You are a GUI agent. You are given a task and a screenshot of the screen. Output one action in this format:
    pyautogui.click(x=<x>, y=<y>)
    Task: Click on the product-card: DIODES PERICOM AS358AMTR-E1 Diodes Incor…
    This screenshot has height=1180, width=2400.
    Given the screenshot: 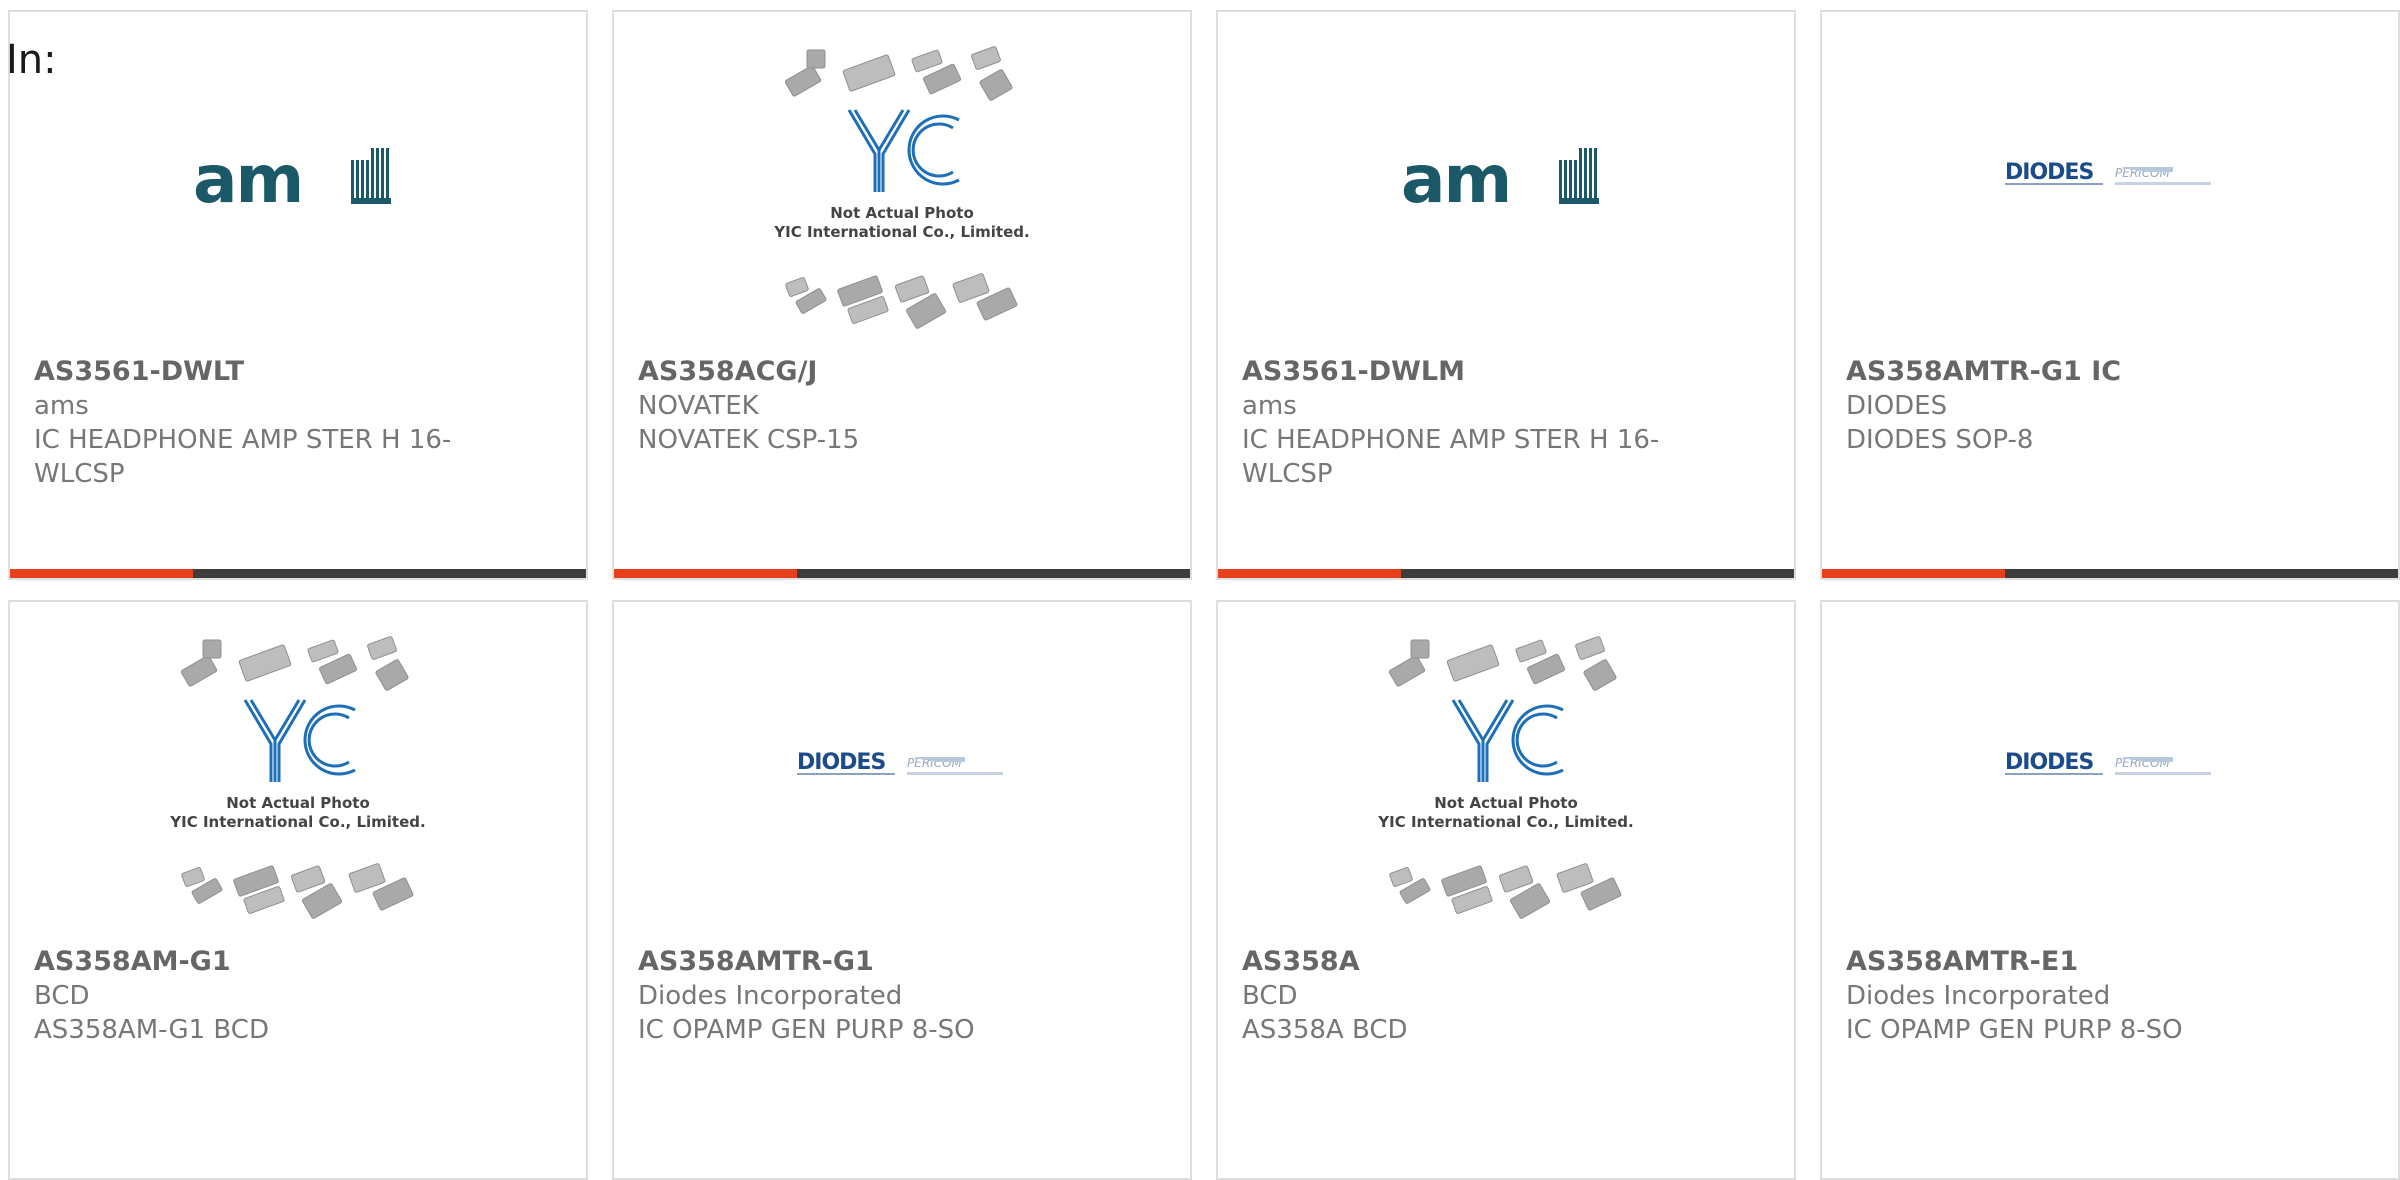 What is the action you would take?
    pyautogui.click(x=2110, y=890)
    